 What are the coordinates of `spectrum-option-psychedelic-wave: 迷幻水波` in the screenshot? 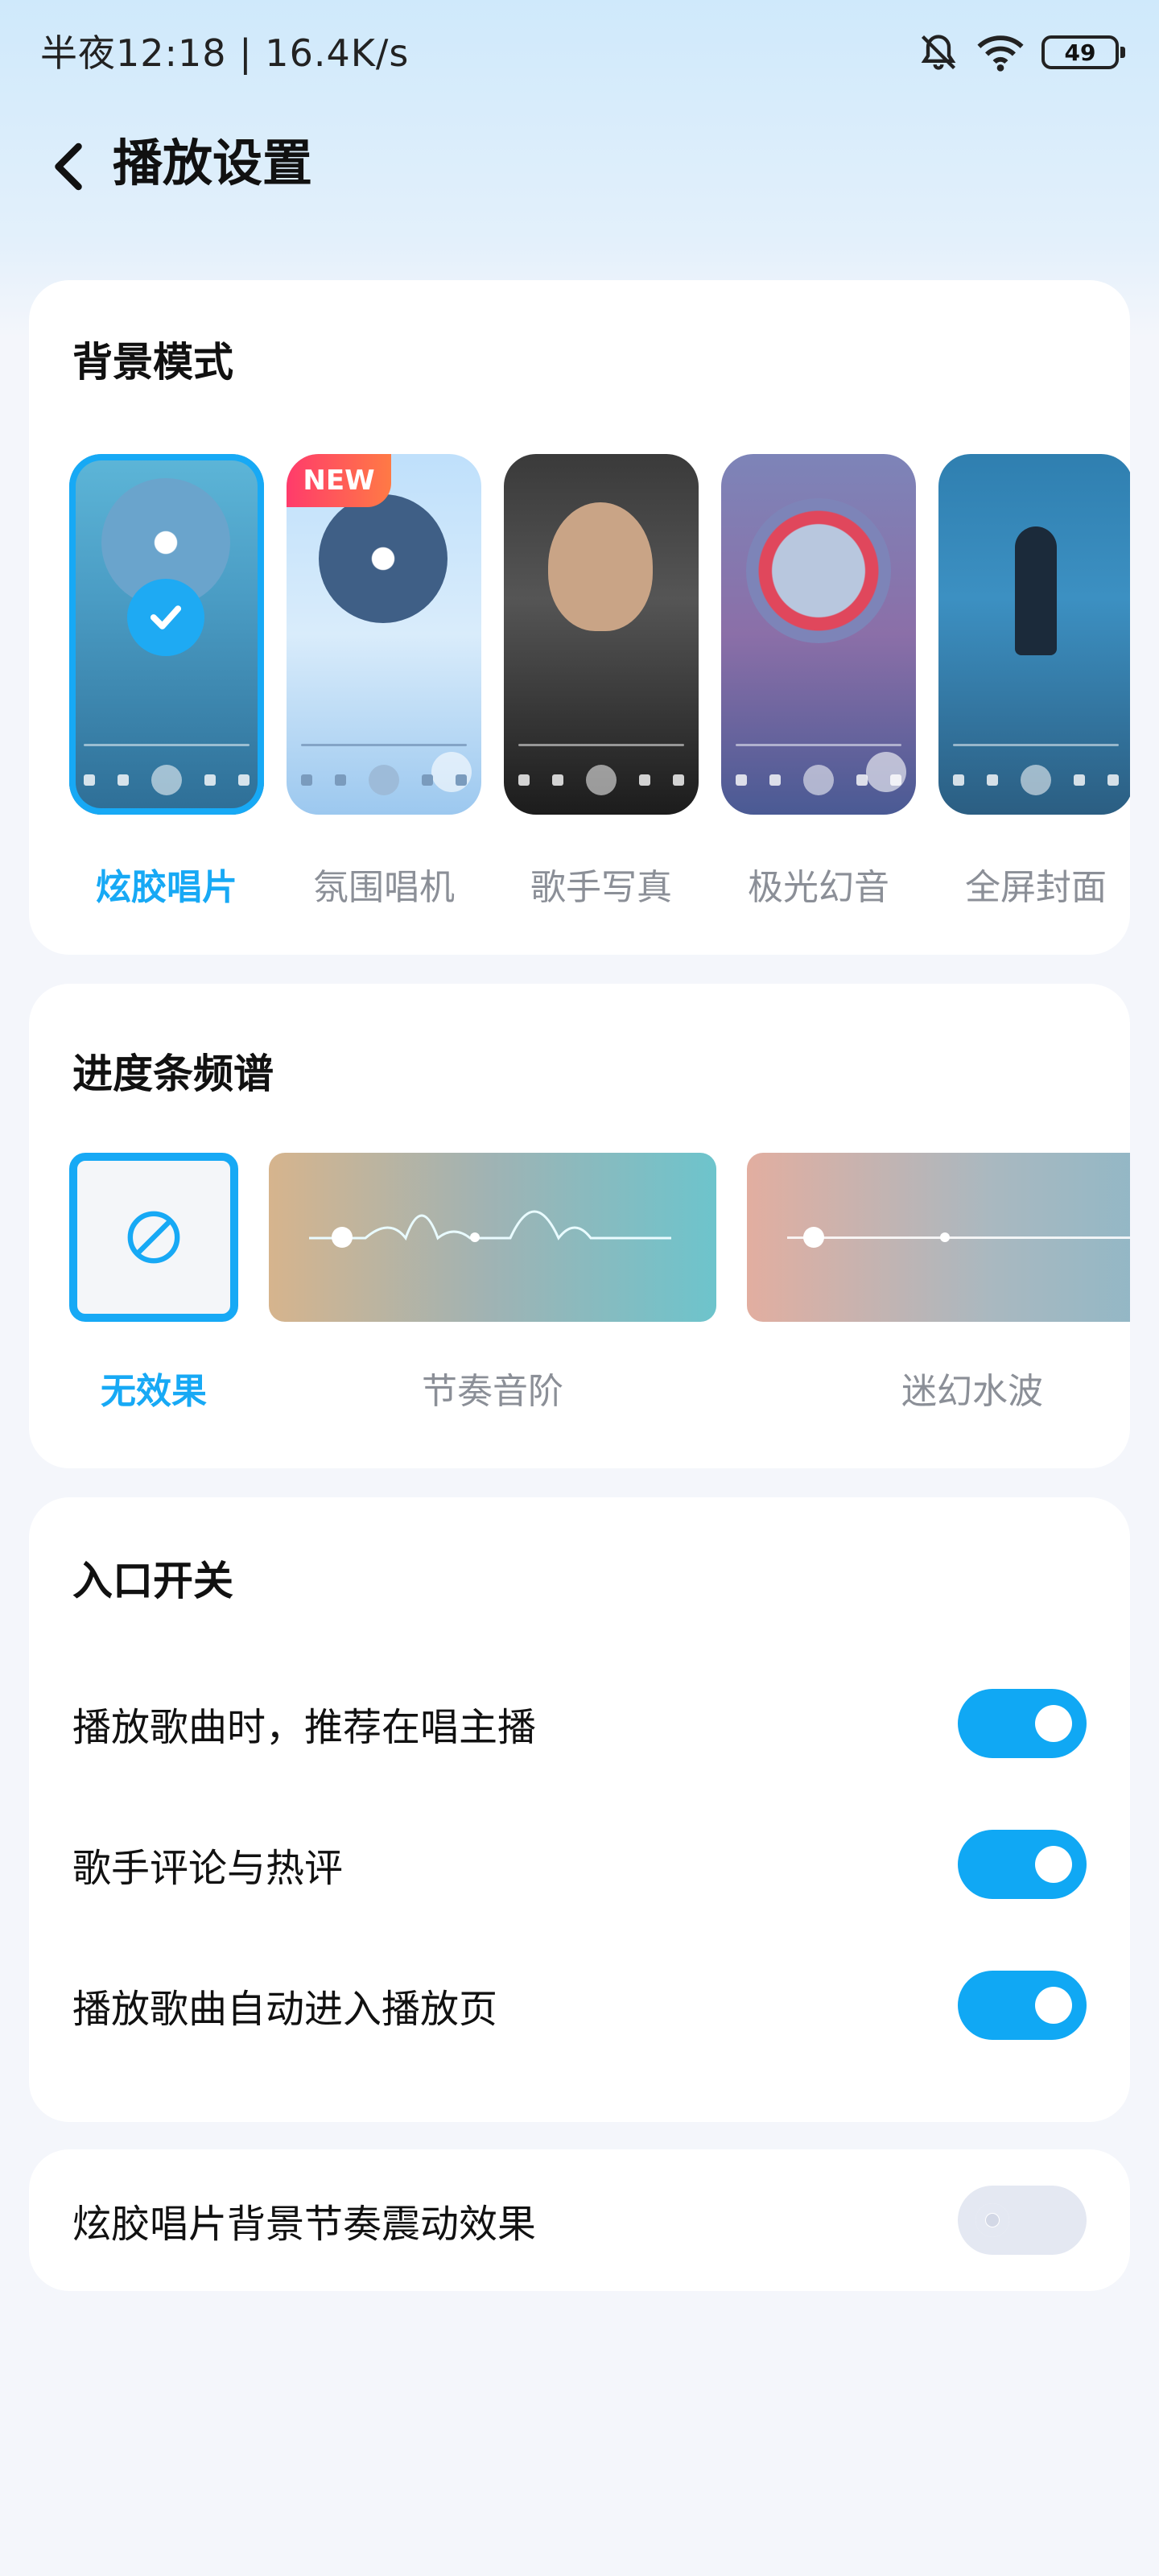 It's located at (938, 1282).